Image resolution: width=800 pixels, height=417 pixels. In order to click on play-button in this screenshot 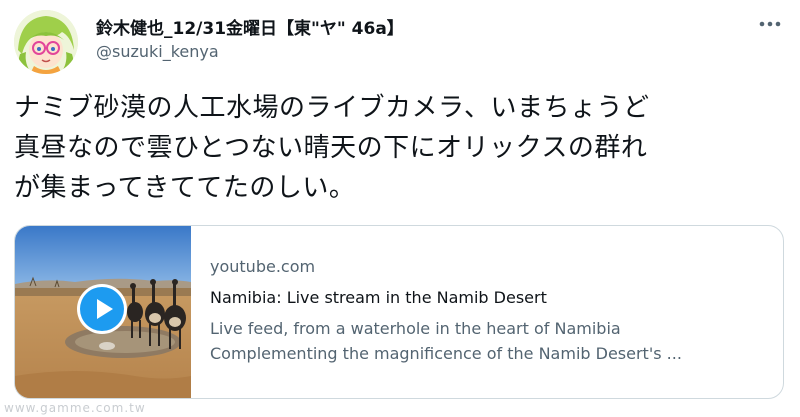, I will do `click(102, 309)`.